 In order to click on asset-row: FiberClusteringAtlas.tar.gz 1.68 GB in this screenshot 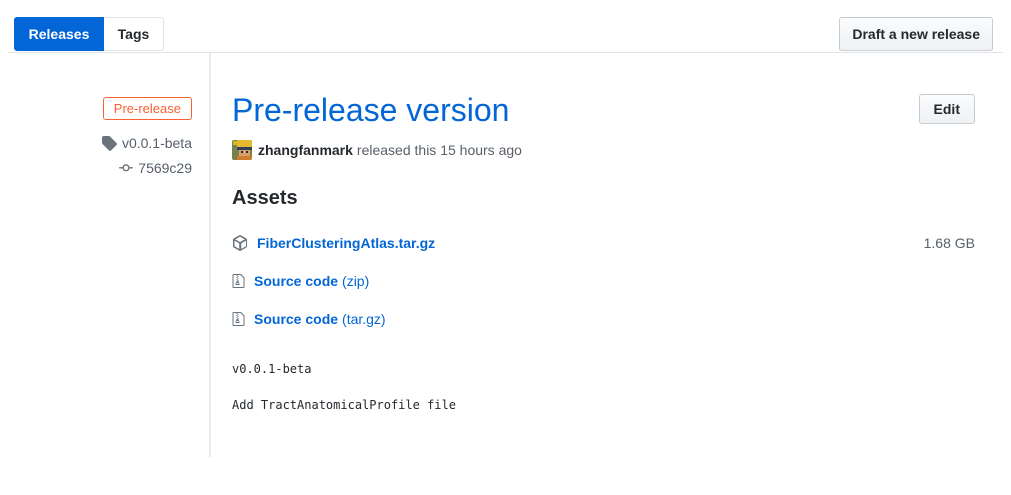, I will do `click(603, 243)`.